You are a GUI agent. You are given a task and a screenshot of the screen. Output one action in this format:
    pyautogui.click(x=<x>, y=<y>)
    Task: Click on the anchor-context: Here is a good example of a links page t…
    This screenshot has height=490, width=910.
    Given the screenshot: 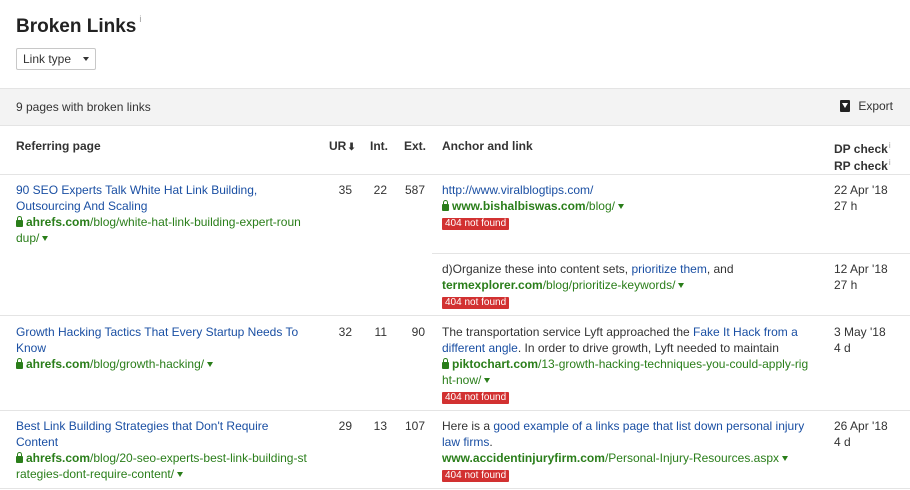 What is the action you would take?
    pyautogui.click(x=623, y=426)
    